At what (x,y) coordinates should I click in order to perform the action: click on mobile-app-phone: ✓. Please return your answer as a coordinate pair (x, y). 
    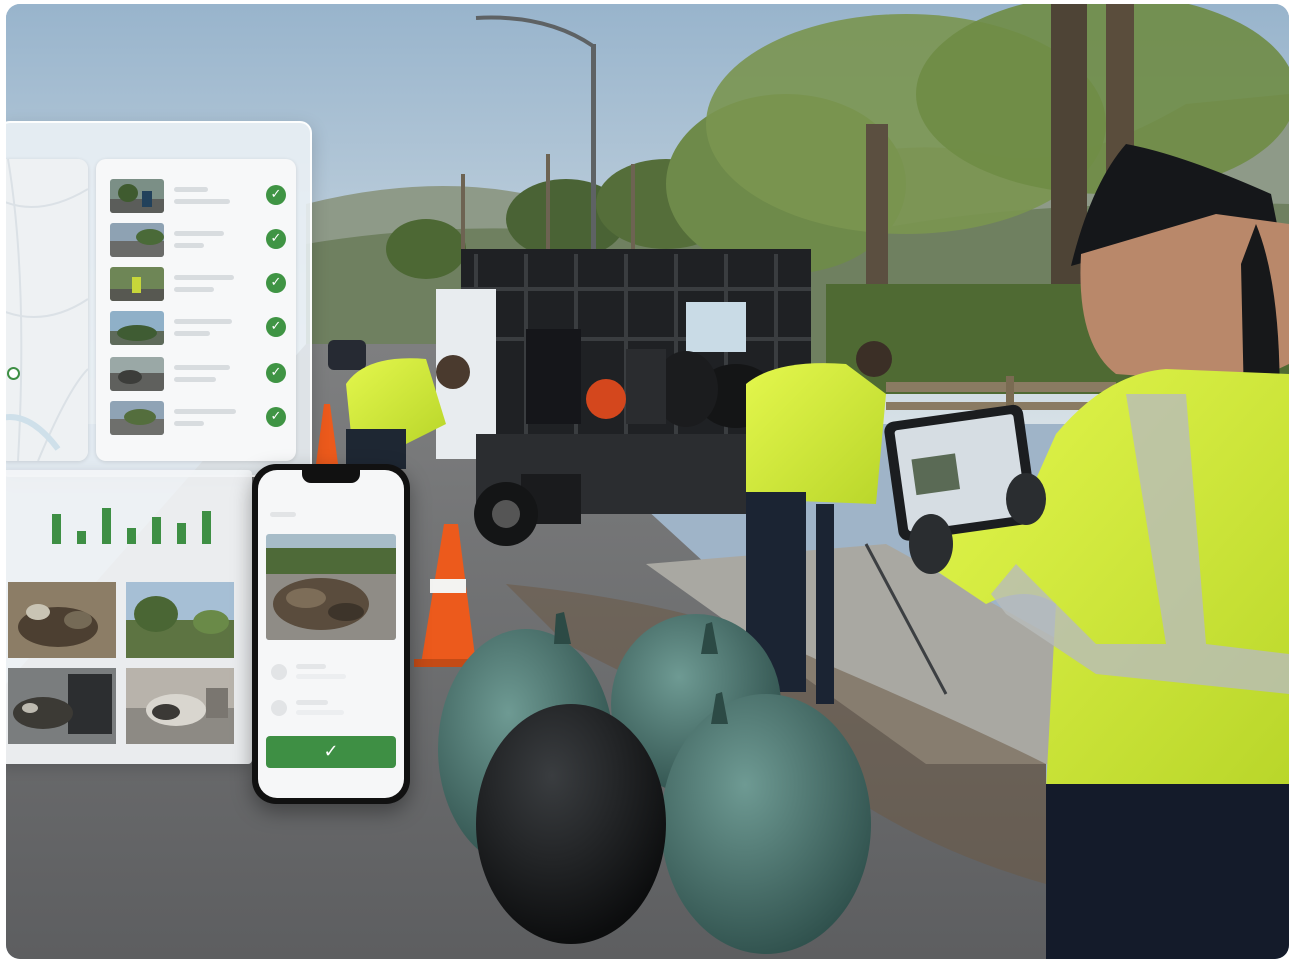
    Looking at the image, I should click on (331, 634).